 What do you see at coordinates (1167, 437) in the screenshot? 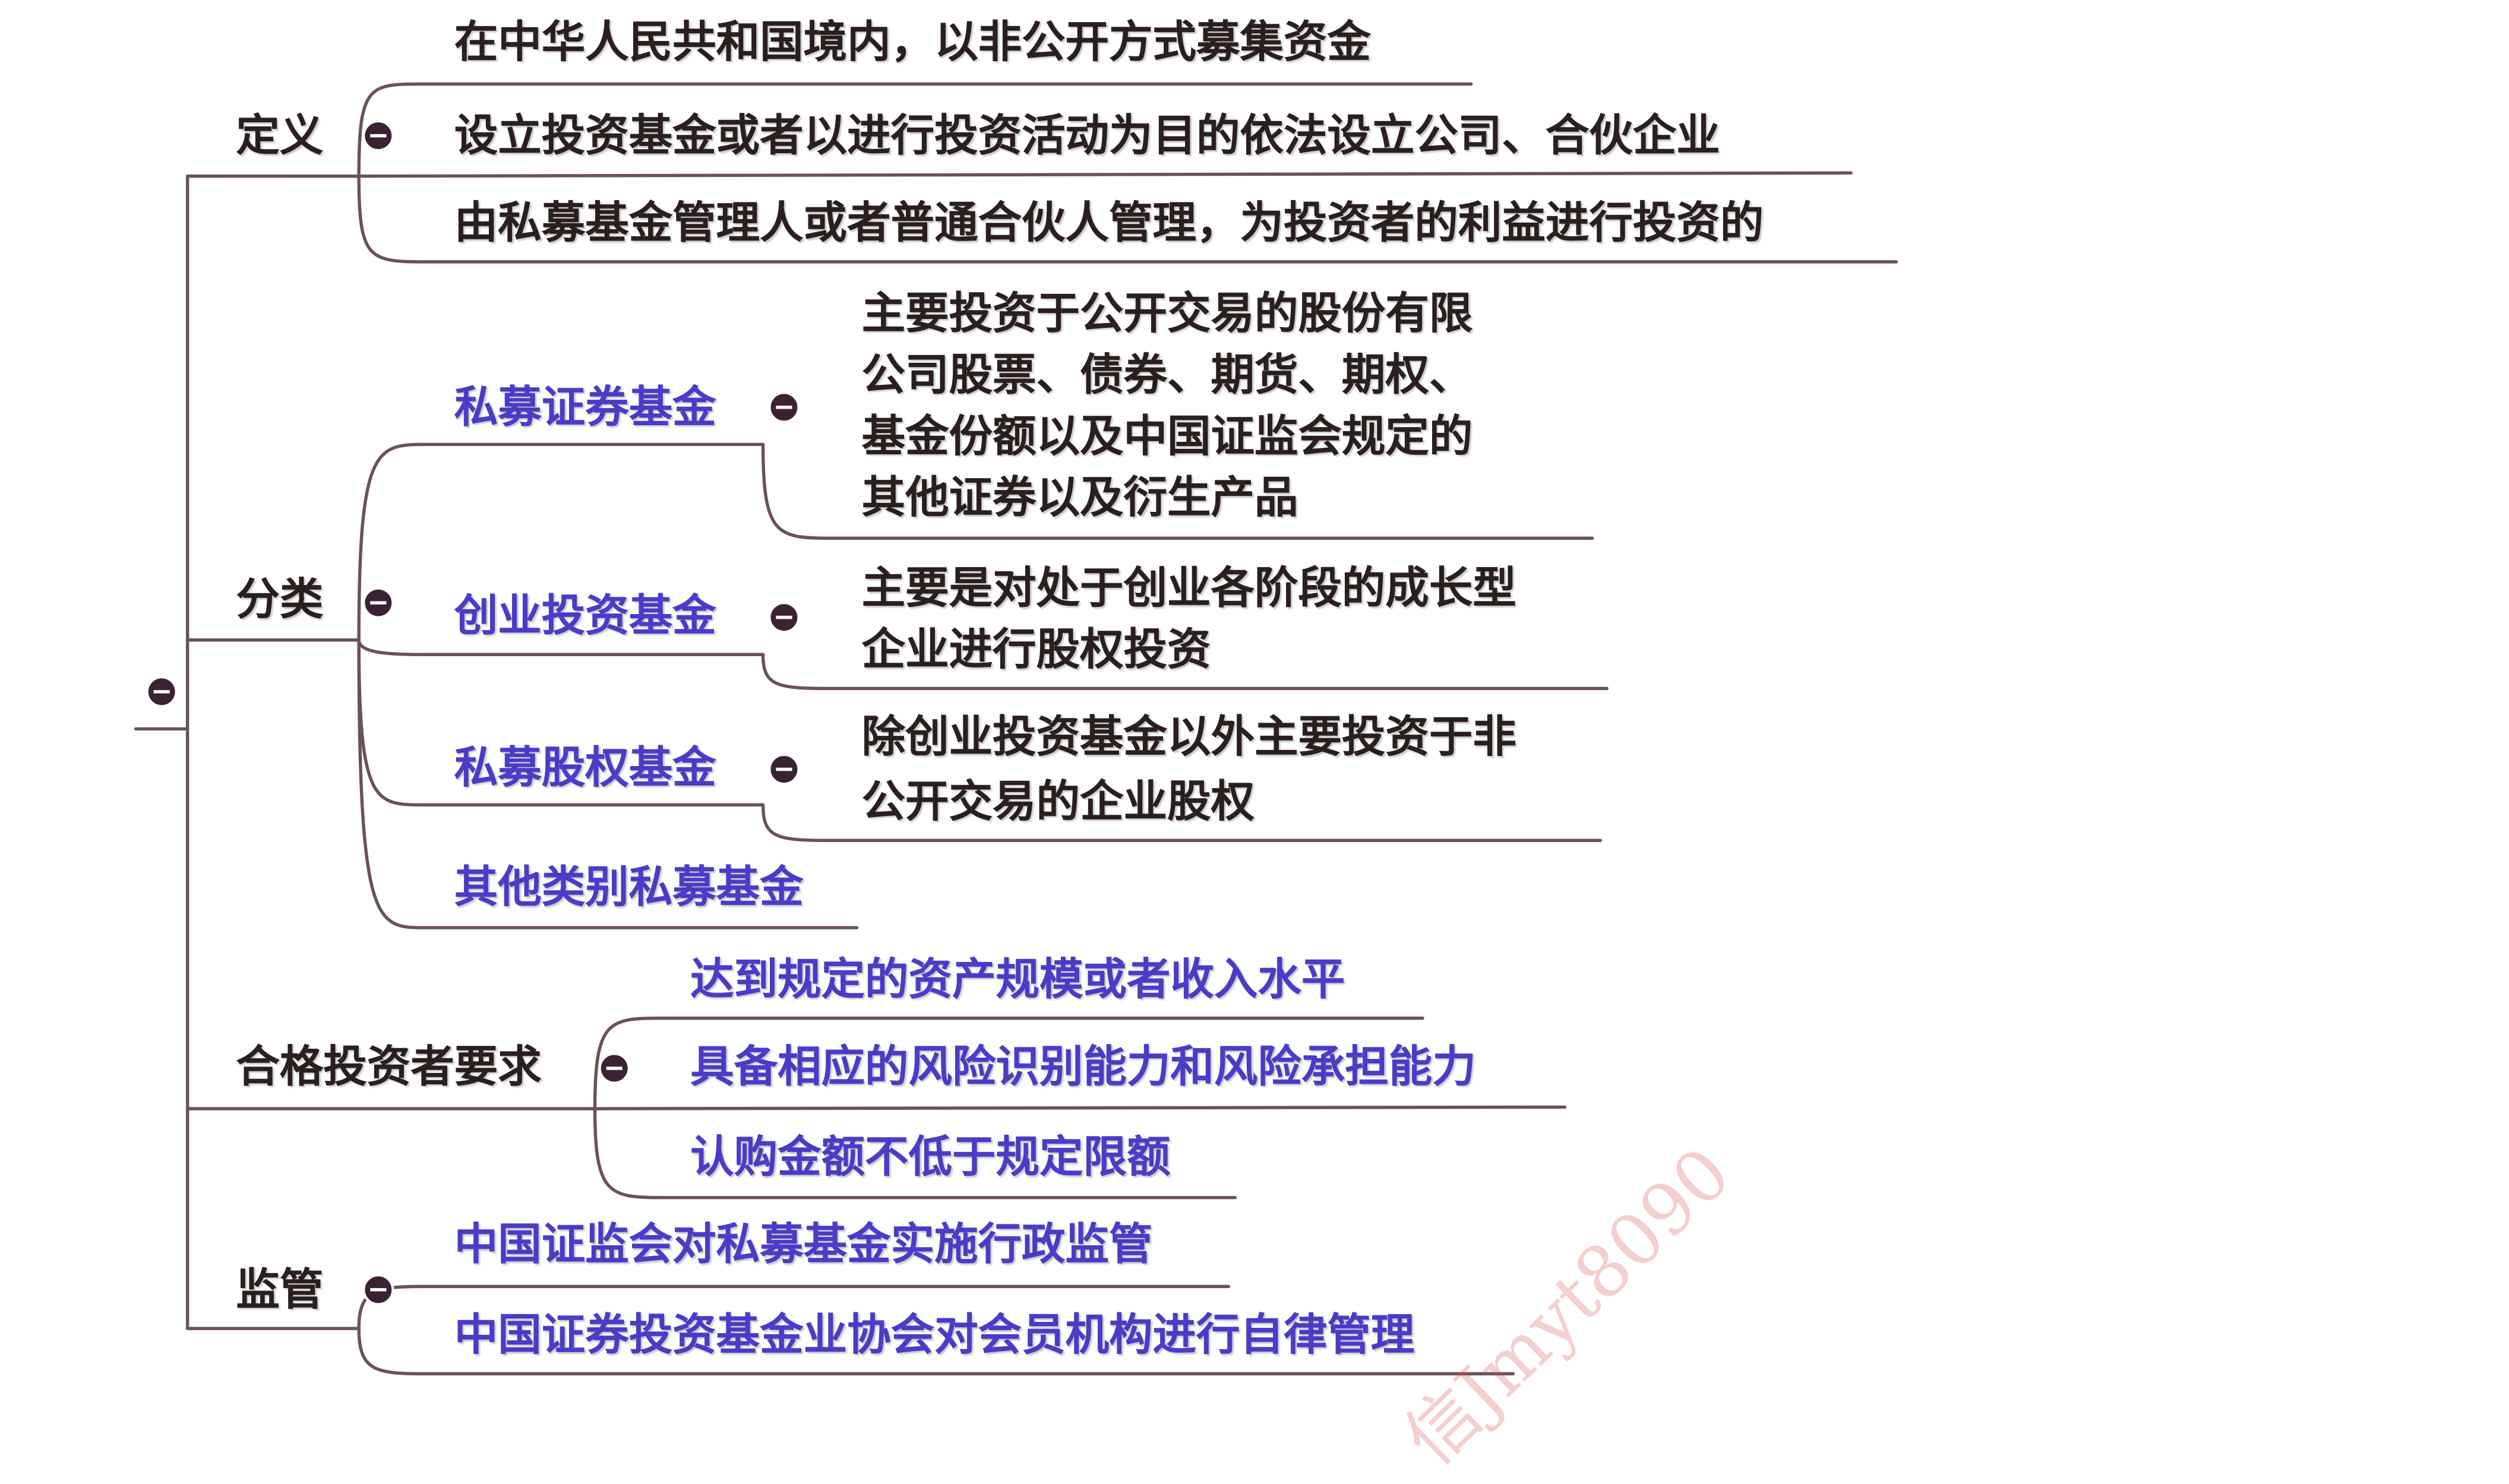
I see `securities-desc-line-3: 基金份额以及中国证监会规定的` at bounding box center [1167, 437].